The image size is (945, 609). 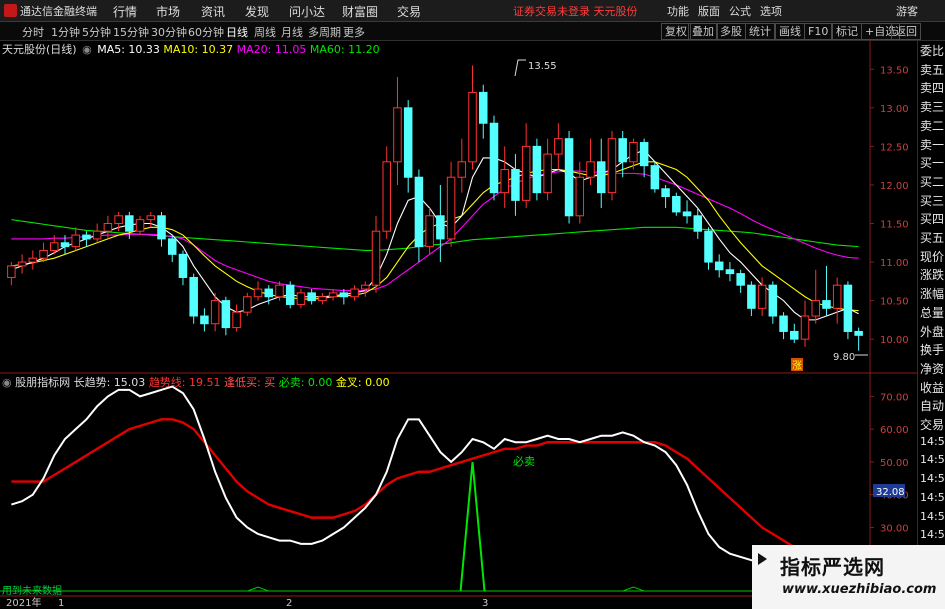 I want to click on menu-xuanxiang: 选项, so click(x=771, y=11).